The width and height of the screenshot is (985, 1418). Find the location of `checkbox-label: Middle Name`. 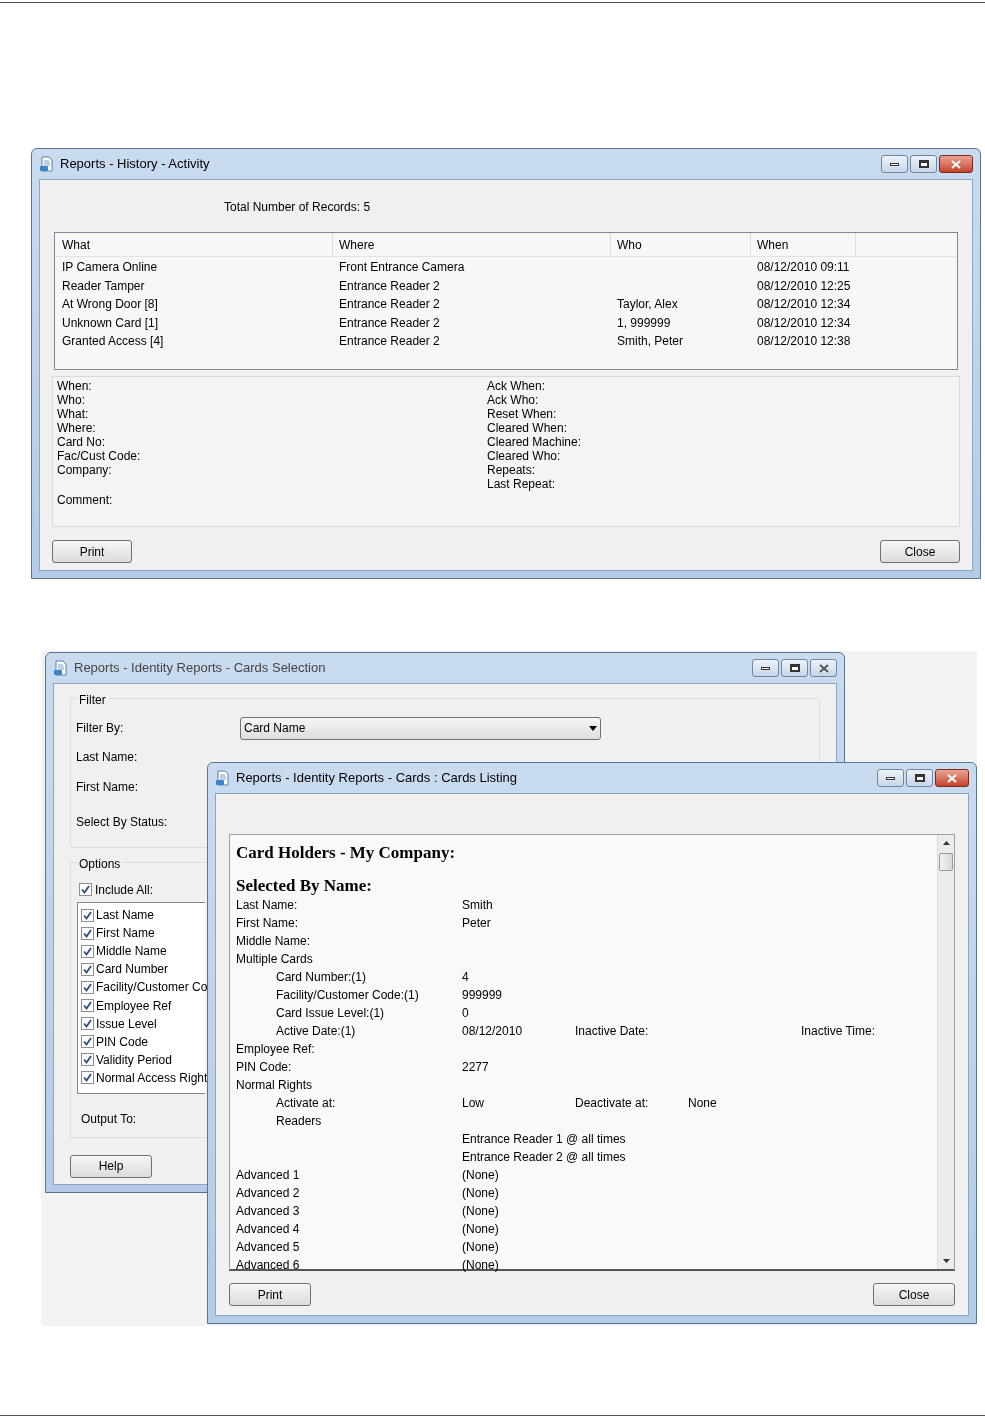

checkbox-label: Middle Name is located at coordinates (131, 952).